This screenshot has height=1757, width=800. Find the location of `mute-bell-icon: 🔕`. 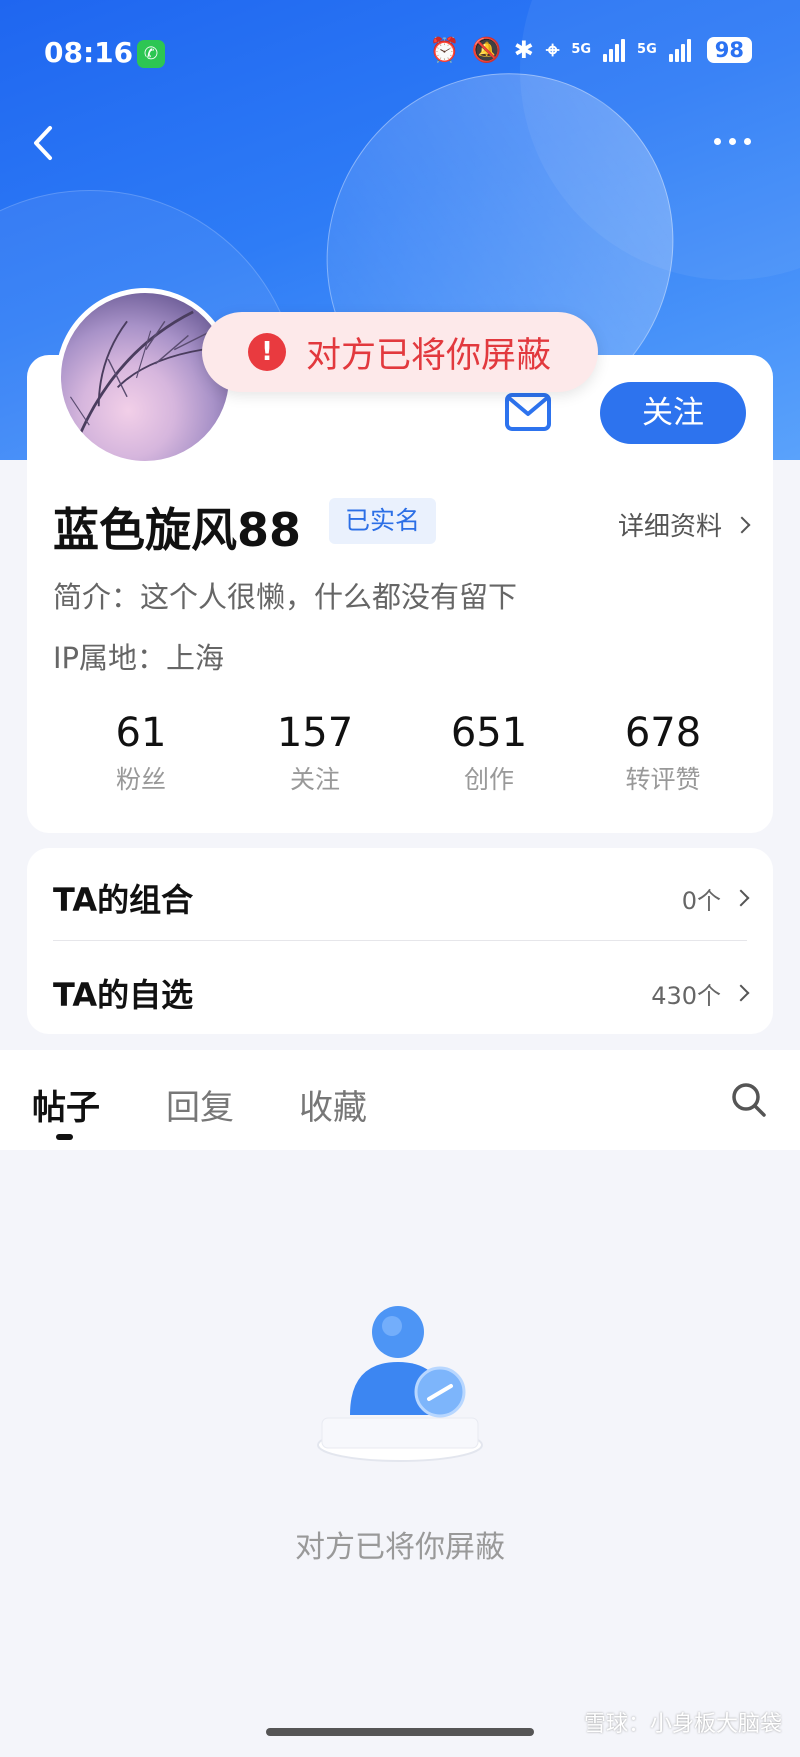

mute-bell-icon: 🔕 is located at coordinates (486, 50).